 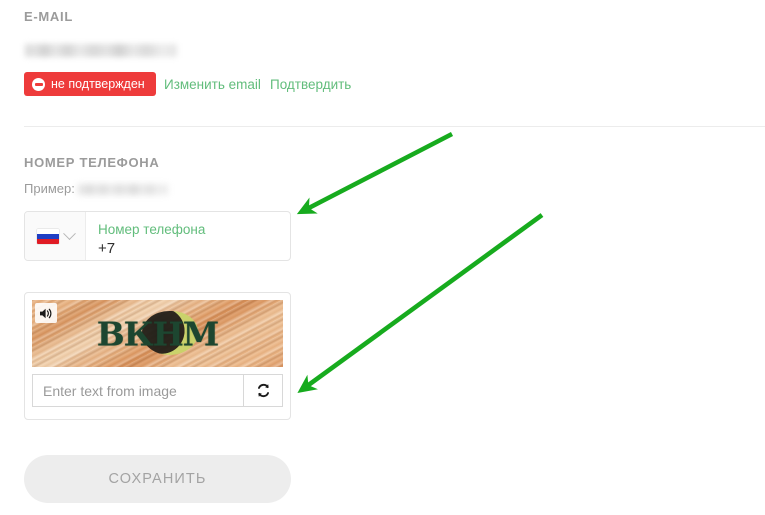 I want to click on phone-example-label: Пример:, so click(x=49, y=188).